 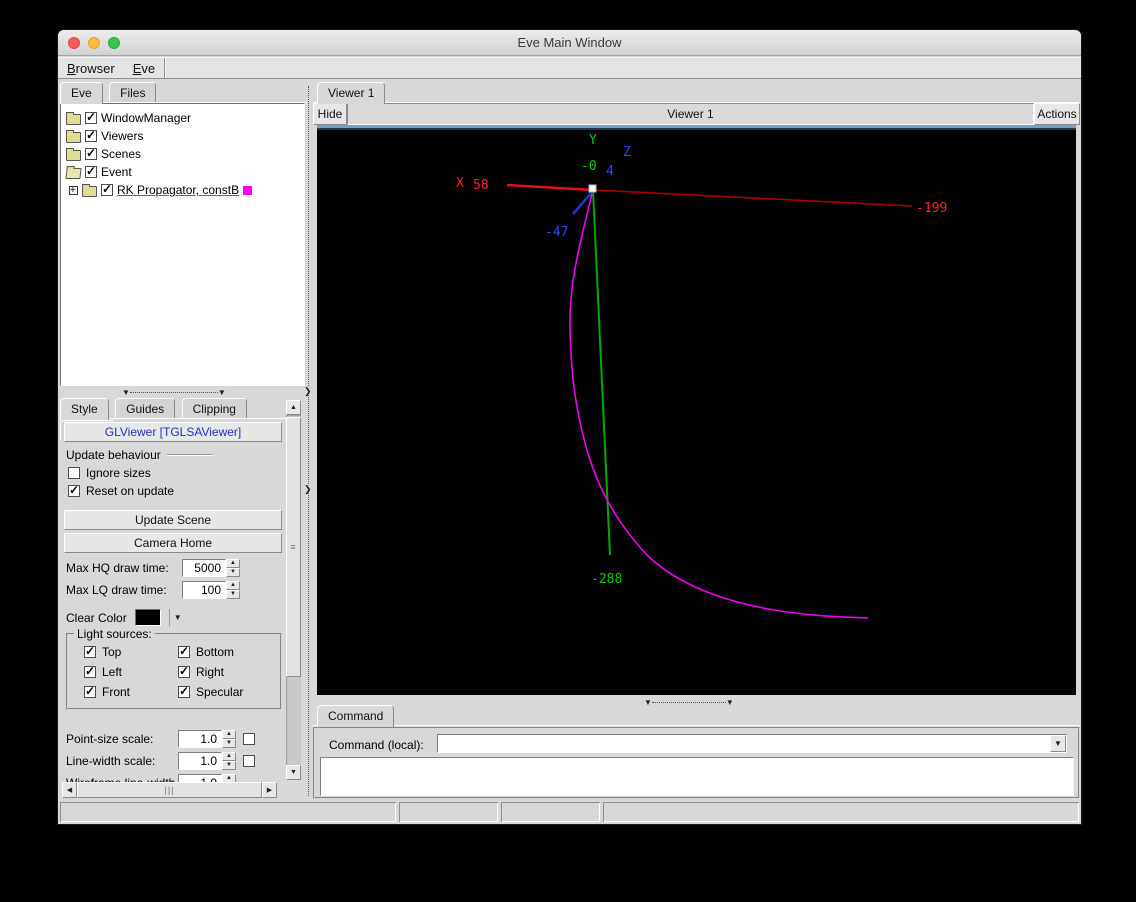 I want to click on menu-browser: Browser, so click(x=91, y=68).